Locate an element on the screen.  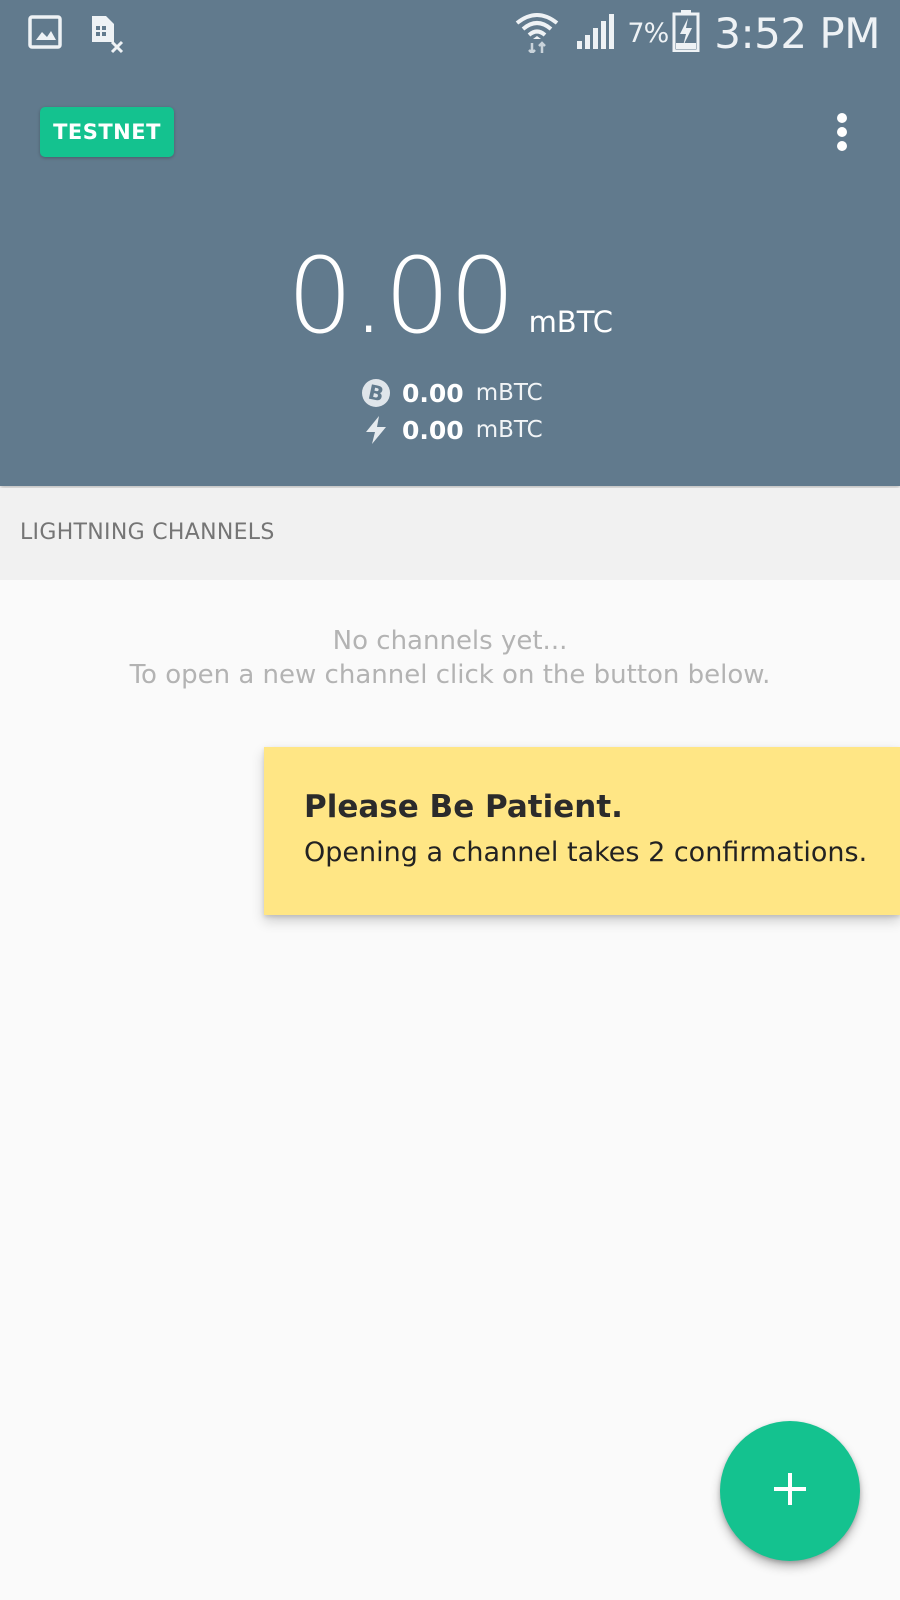
clock: 3:52 PM is located at coordinates (797, 33).